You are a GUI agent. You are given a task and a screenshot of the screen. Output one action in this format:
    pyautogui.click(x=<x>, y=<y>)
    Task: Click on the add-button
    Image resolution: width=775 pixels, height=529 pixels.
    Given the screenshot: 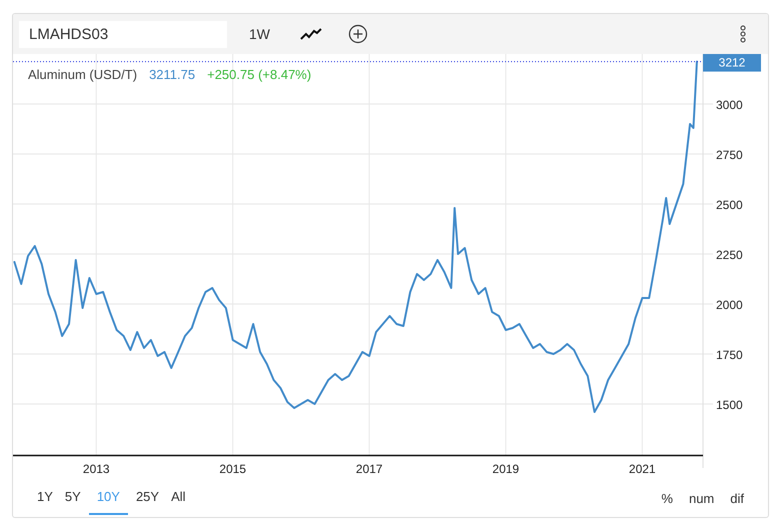 What is the action you would take?
    pyautogui.click(x=358, y=34)
    